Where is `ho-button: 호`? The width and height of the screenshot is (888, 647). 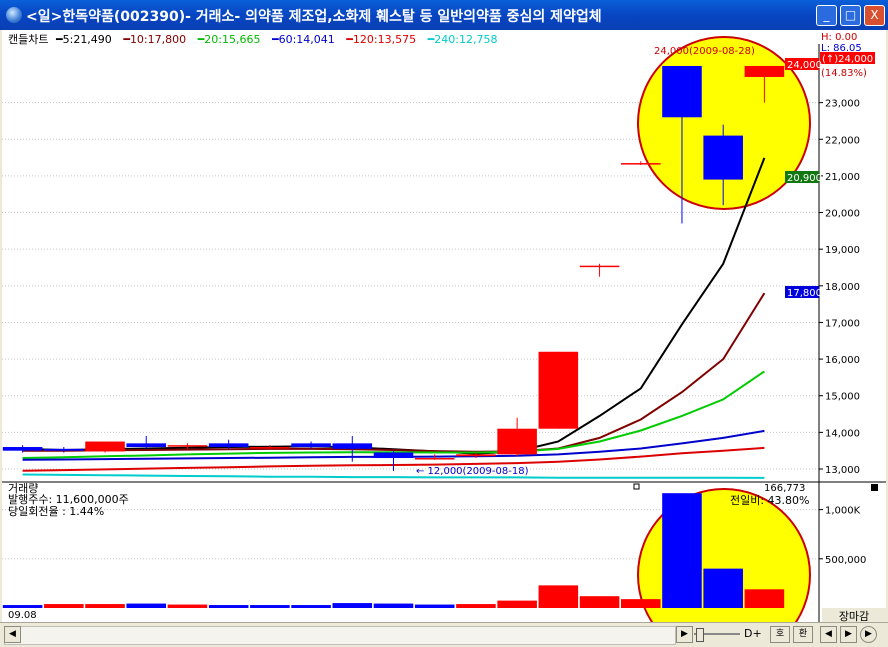 ho-button: 호 is located at coordinates (780, 634).